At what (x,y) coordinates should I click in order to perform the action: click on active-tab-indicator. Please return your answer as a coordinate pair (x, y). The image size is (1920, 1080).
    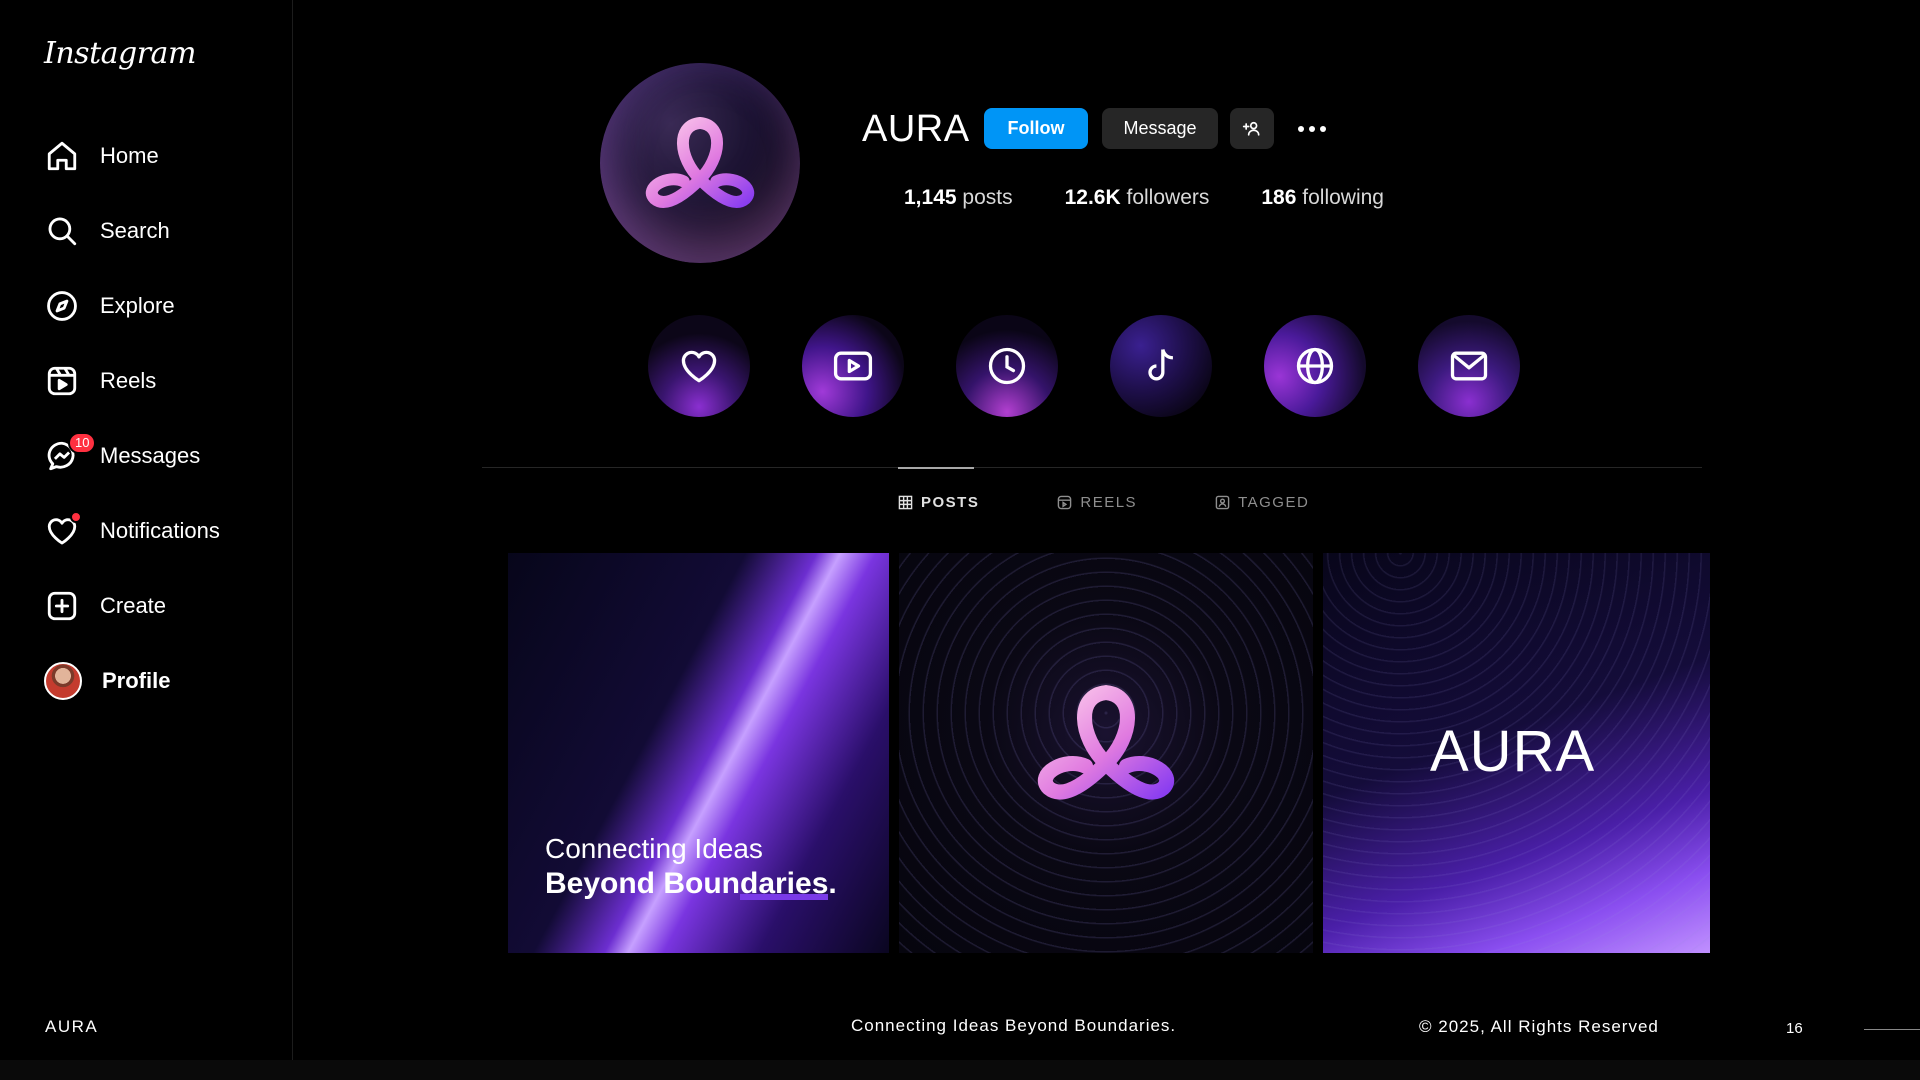
    Looking at the image, I should click on (936, 468).